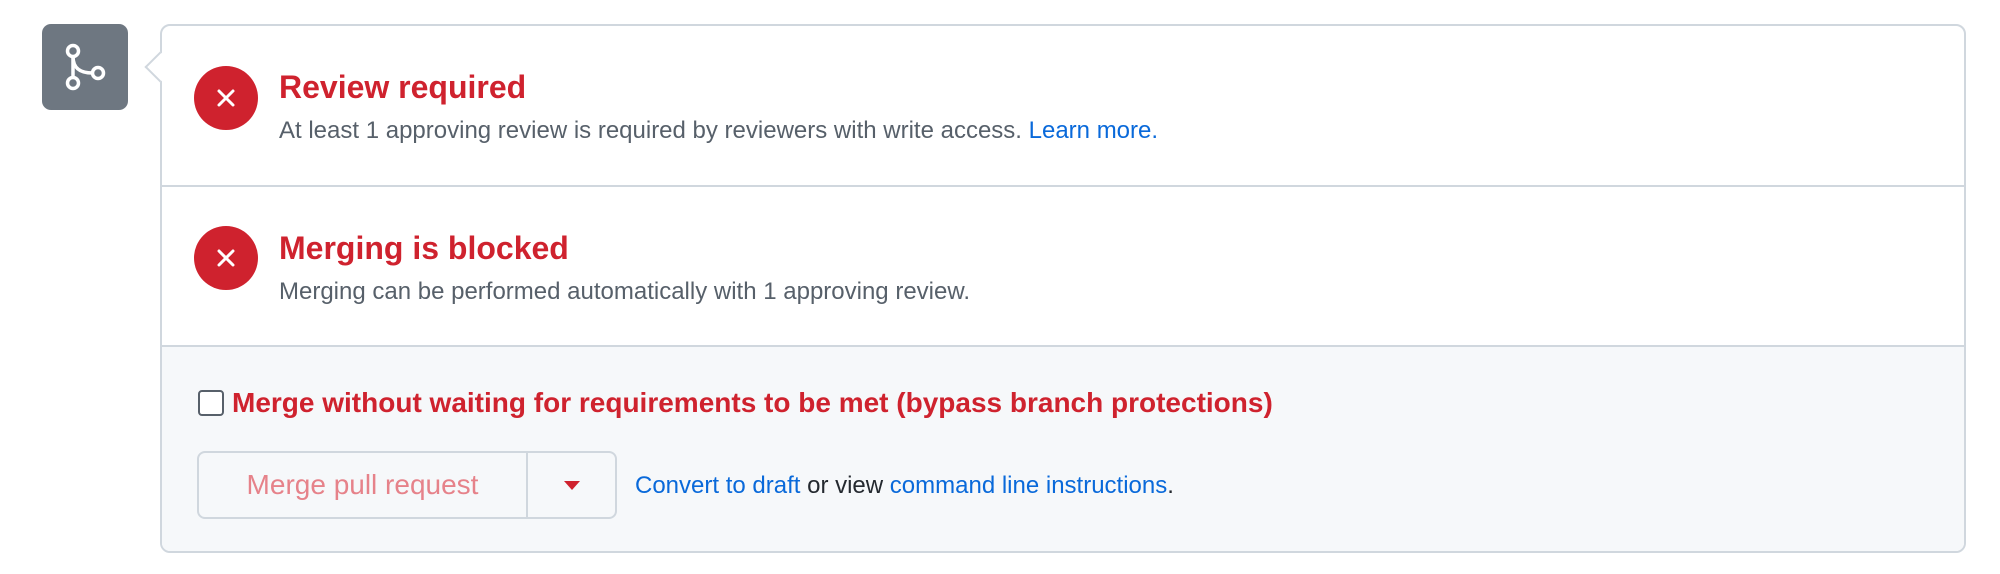 This screenshot has height=574, width=2000. Describe the element at coordinates (845, 485) in the screenshot. I see `or-view-text: or view` at that location.